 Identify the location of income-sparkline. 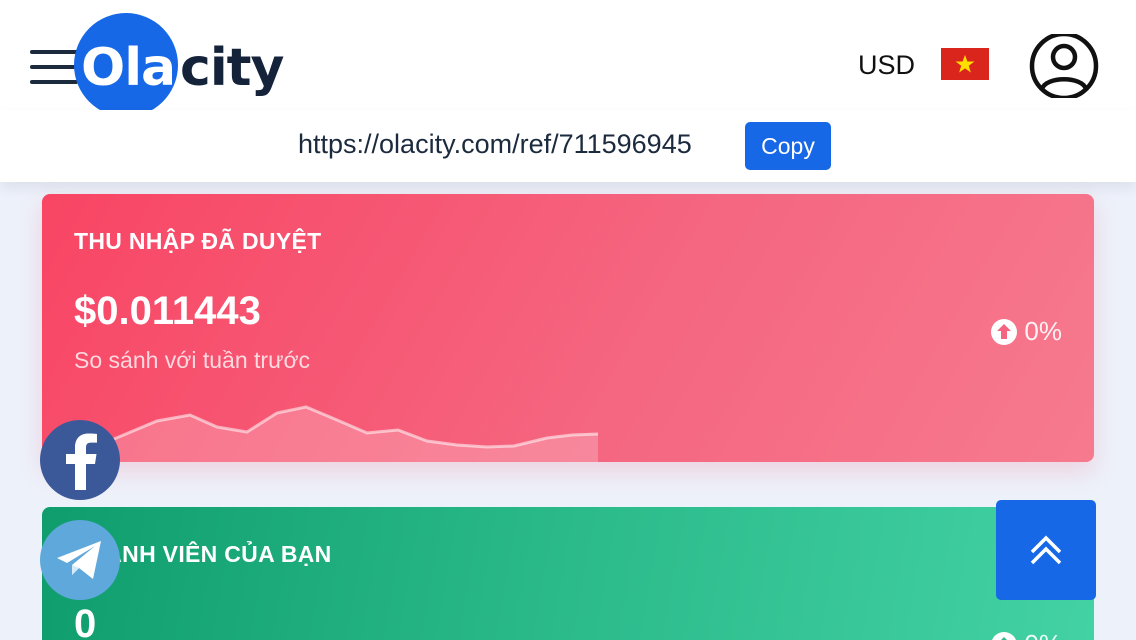
(320, 433).